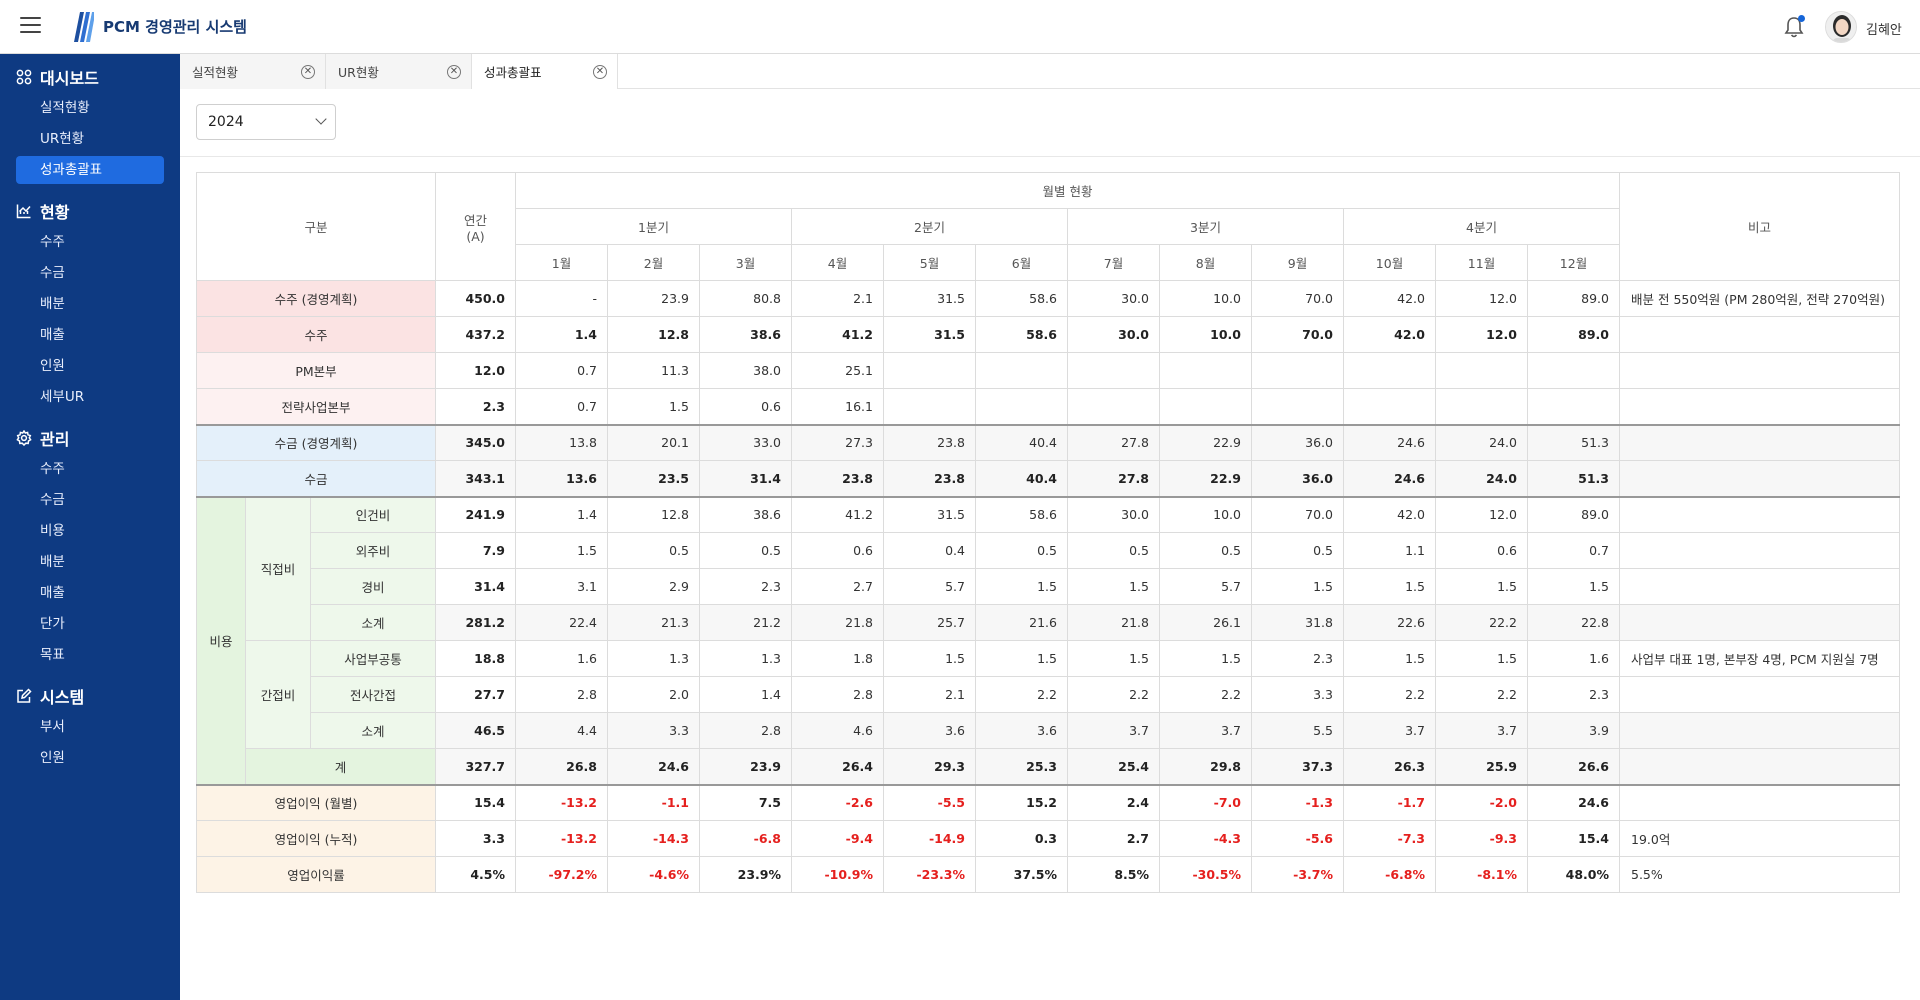  I want to click on month-value: 27.3, so click(837, 442).